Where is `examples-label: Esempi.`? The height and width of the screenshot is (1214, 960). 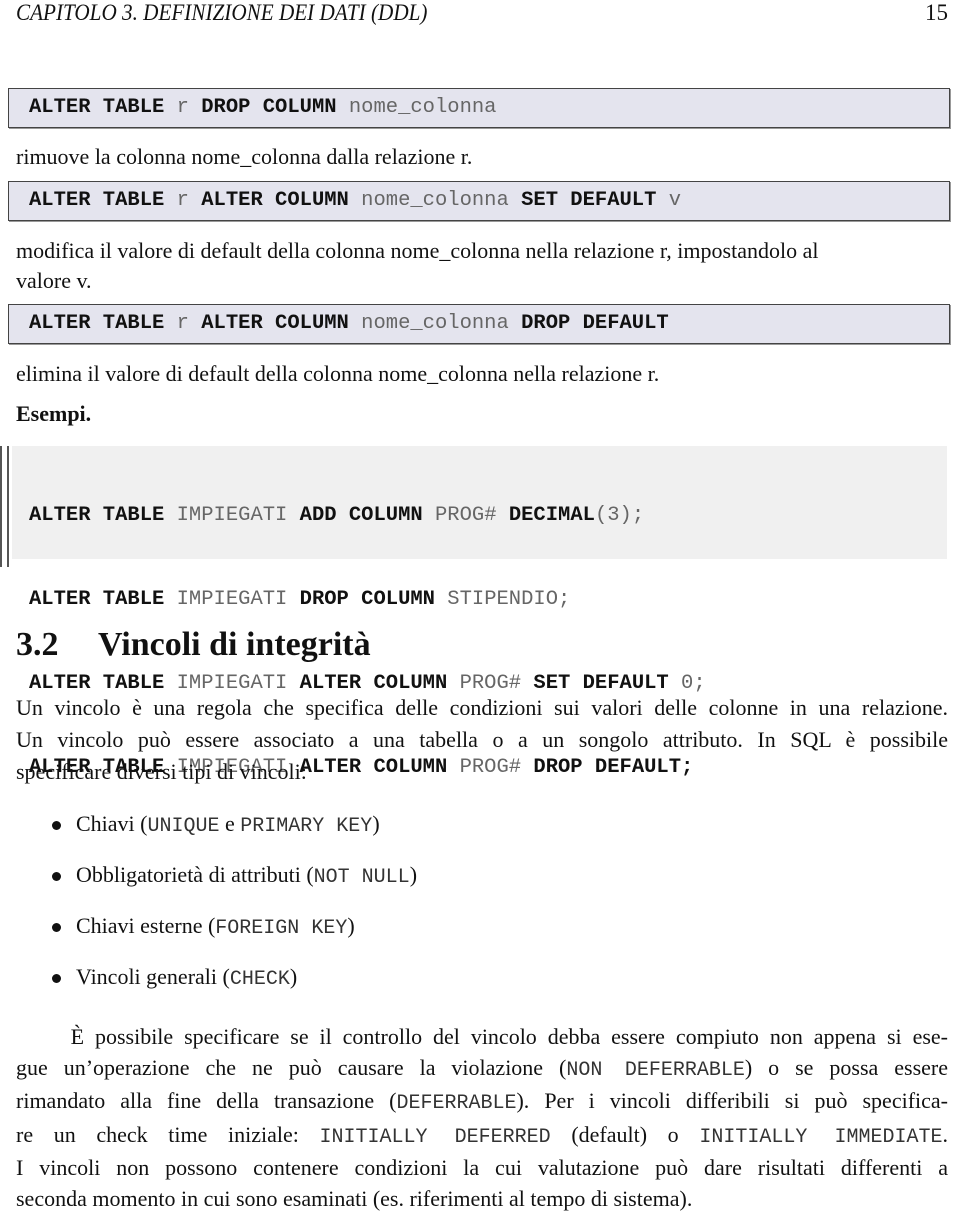
examples-label: Esempi. is located at coordinates (53, 414).